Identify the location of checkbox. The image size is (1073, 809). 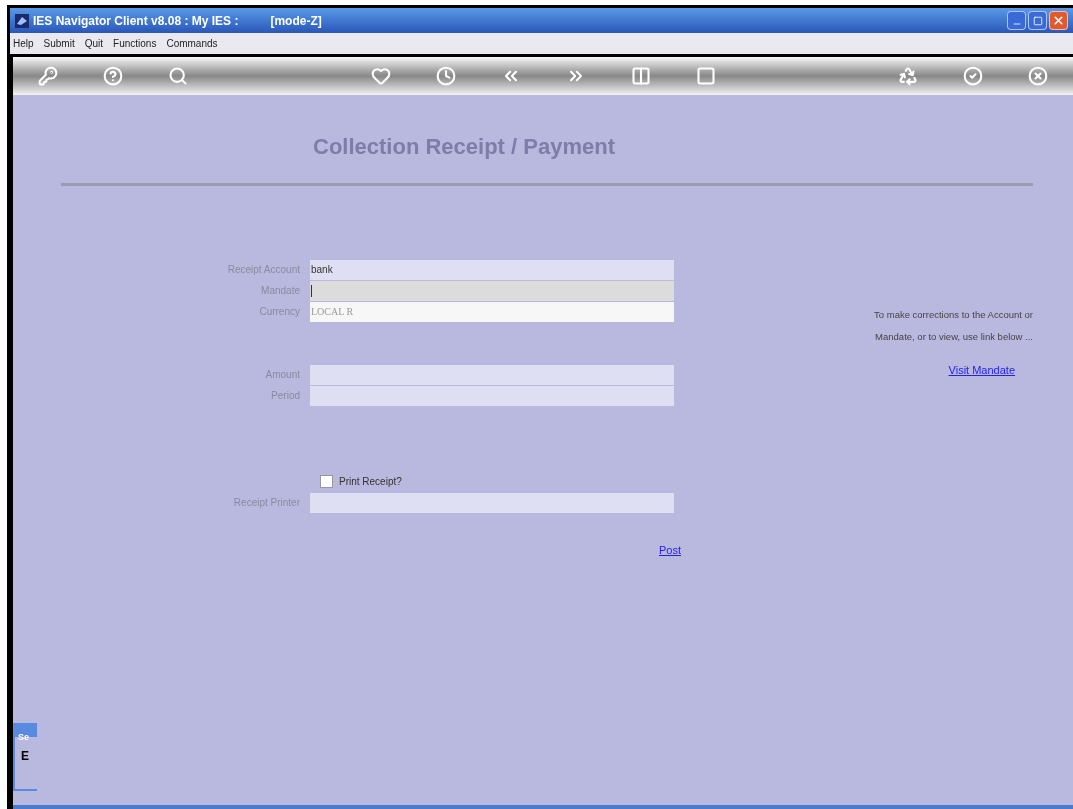
(326, 481).